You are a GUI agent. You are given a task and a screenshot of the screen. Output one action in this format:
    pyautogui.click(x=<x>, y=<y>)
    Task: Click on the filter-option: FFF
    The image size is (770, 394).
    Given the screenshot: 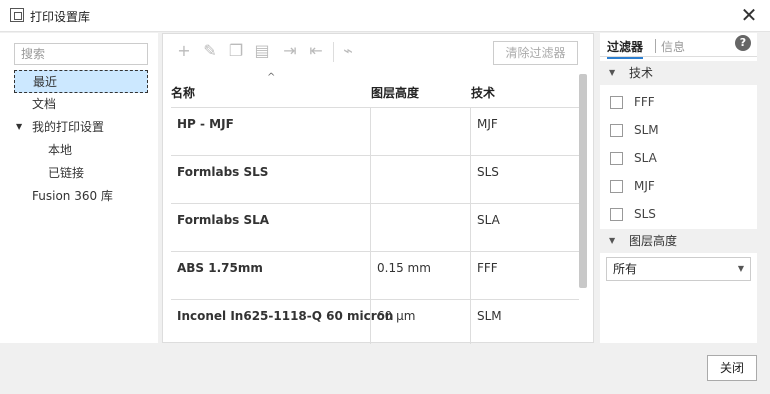 What is the action you would take?
    pyautogui.click(x=678, y=103)
    